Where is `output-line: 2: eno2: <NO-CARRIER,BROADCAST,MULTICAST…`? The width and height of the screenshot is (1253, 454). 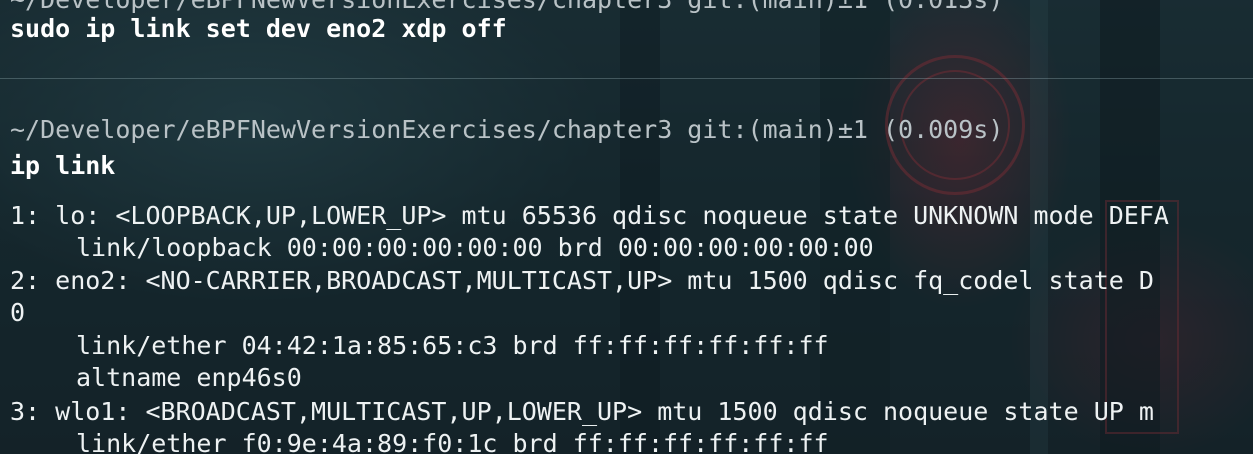
output-line: 2: eno2: <NO-CARRIER,BROADCAST,MULTICAST… is located at coordinates (582, 280).